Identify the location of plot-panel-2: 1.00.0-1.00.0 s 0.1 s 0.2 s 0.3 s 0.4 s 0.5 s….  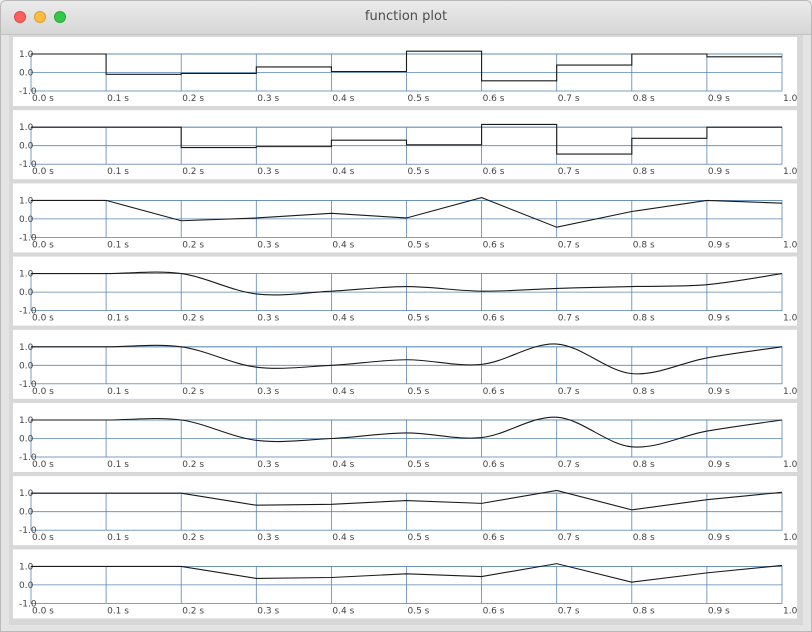
(405, 145).